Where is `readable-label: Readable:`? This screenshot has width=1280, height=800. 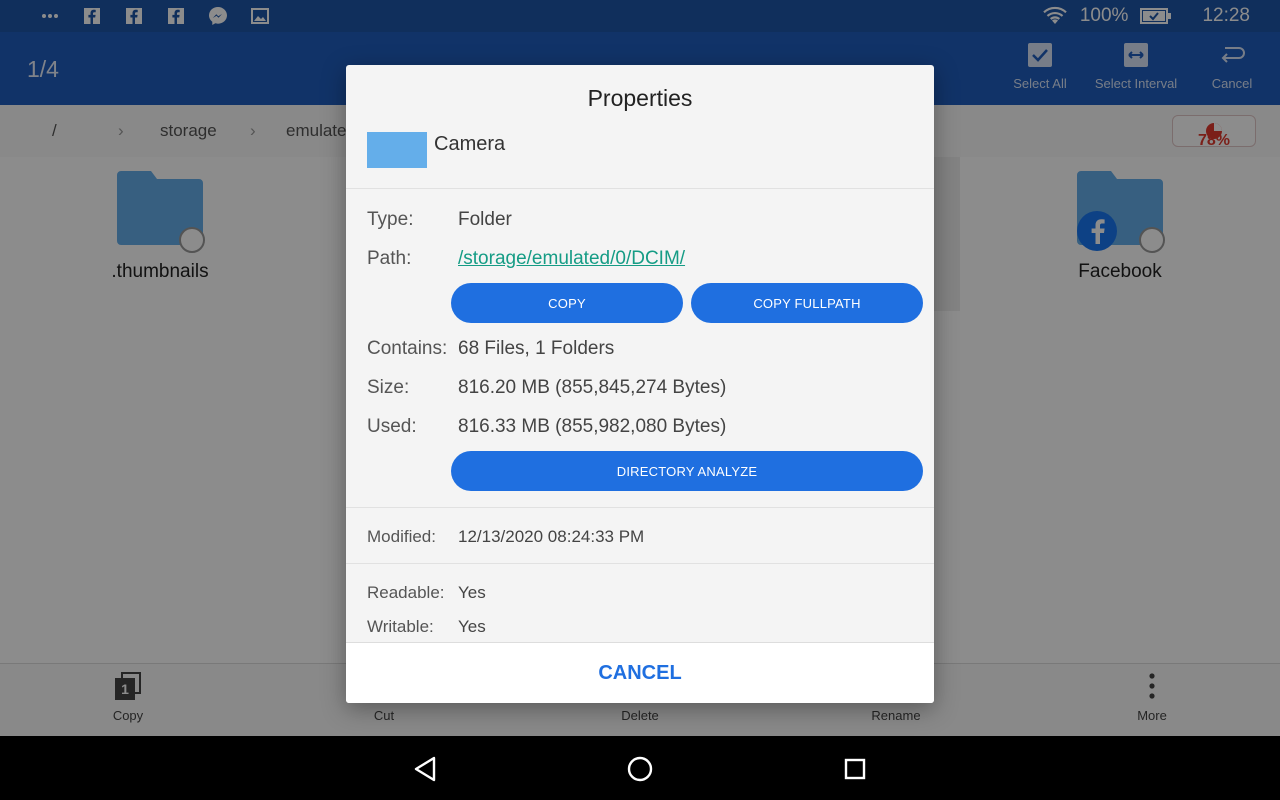 readable-label: Readable: is located at coordinates (406, 592).